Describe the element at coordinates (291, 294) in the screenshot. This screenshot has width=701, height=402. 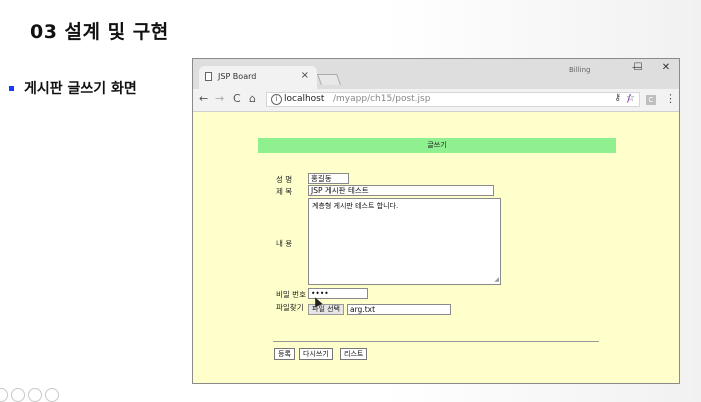
I see `password-label: 비밀 번호` at that location.